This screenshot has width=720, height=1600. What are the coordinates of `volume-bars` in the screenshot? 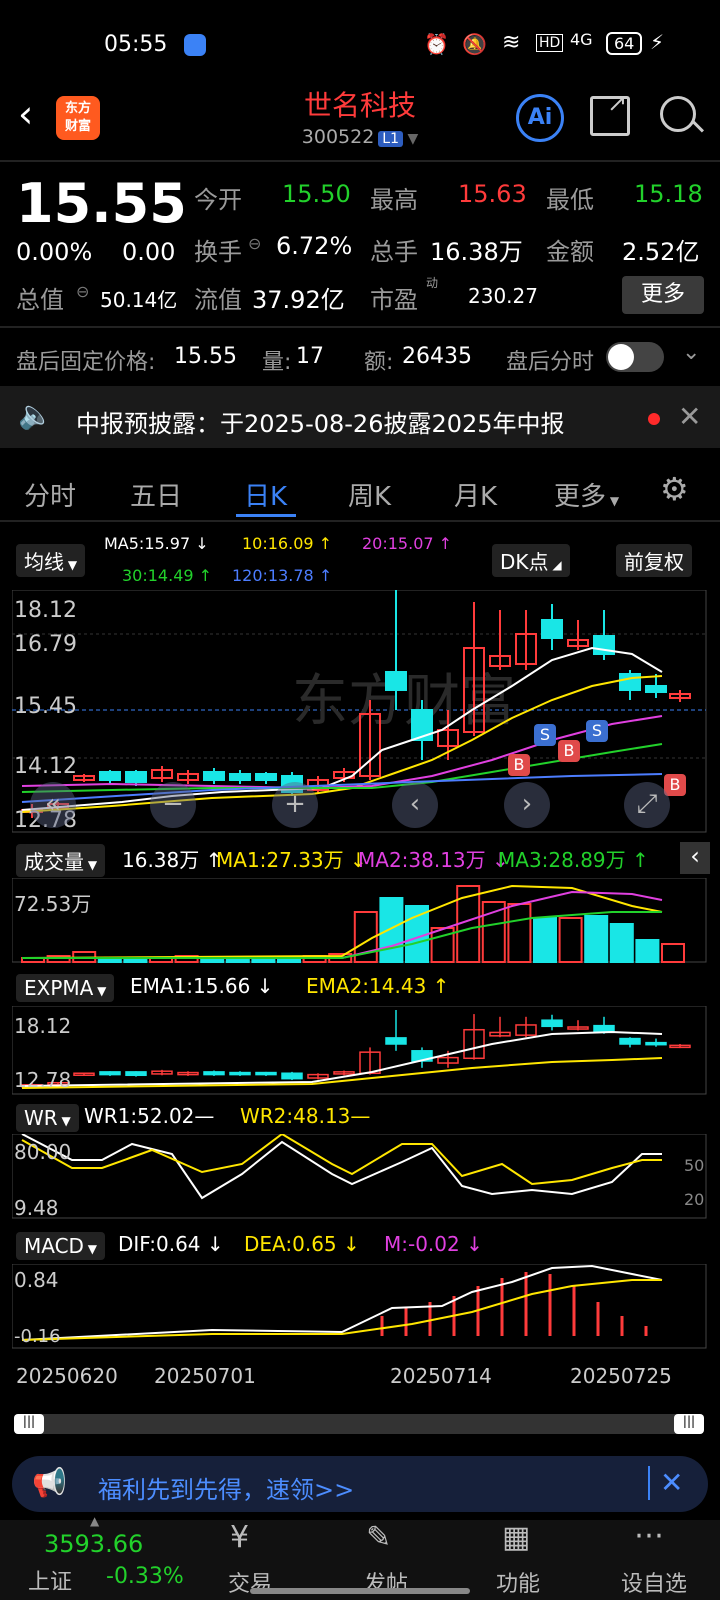 It's located at (353, 924).